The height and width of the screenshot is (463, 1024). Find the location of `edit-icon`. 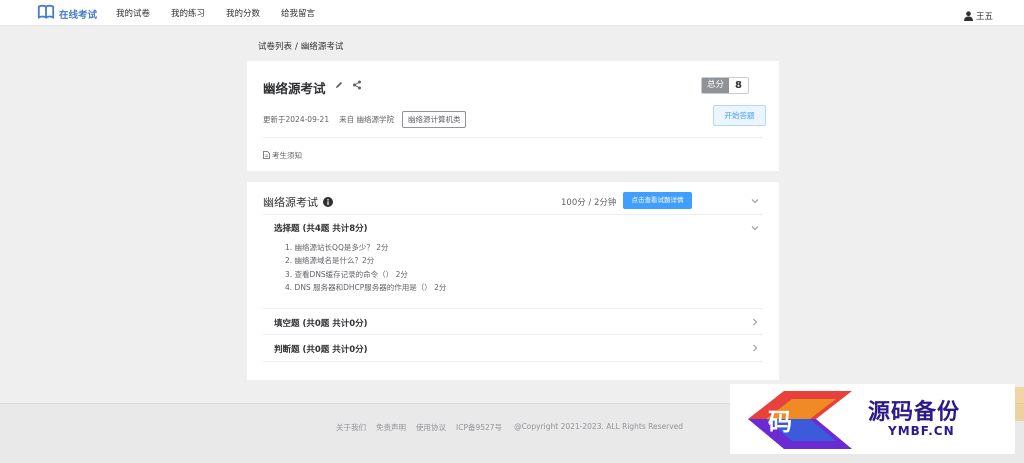

edit-icon is located at coordinates (339, 85).